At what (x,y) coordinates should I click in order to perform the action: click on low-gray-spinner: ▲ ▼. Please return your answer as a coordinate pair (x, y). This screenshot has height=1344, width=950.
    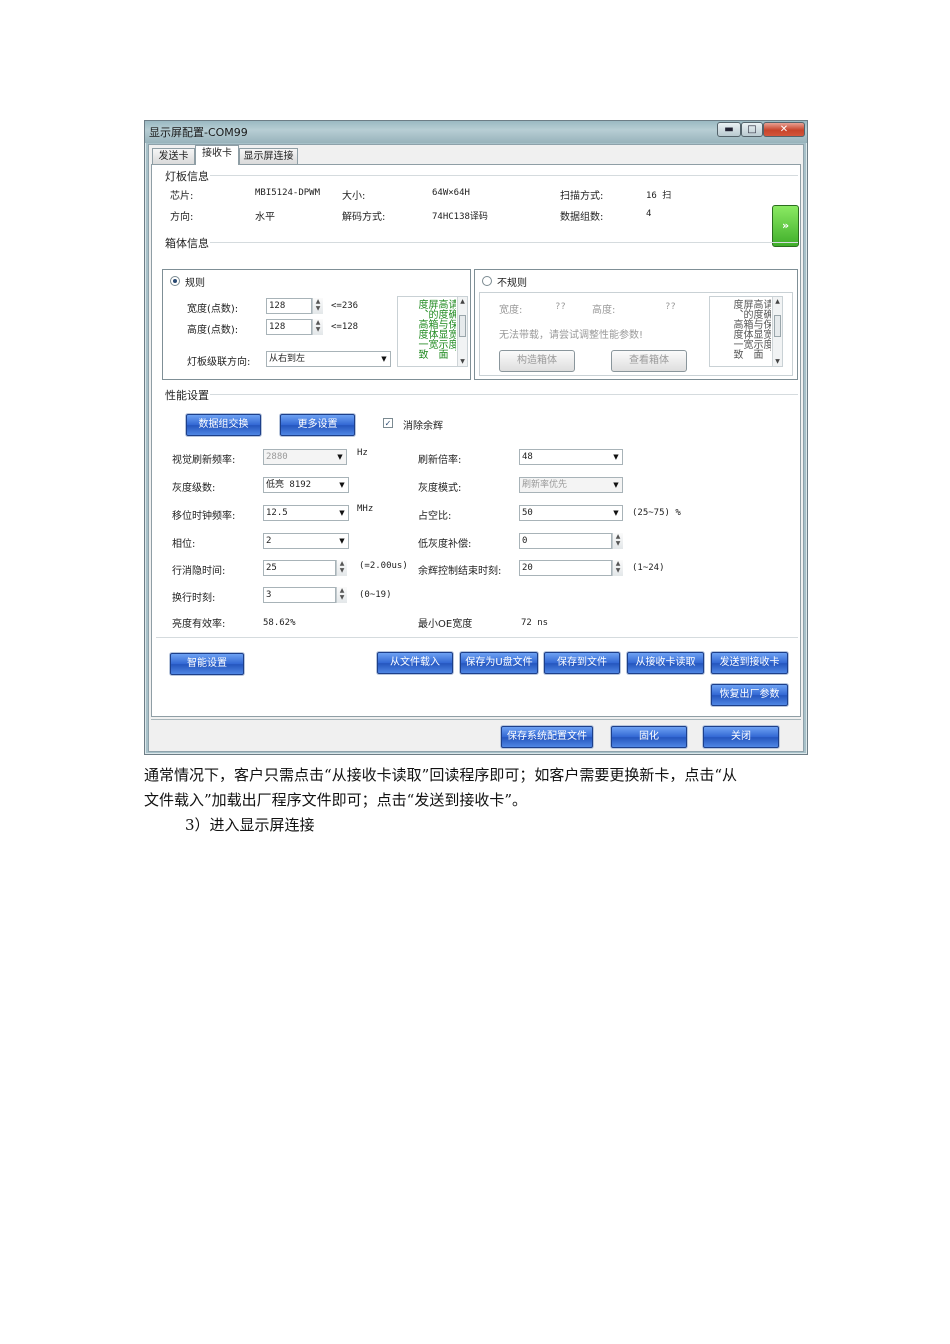
    Looking at the image, I should click on (617, 541).